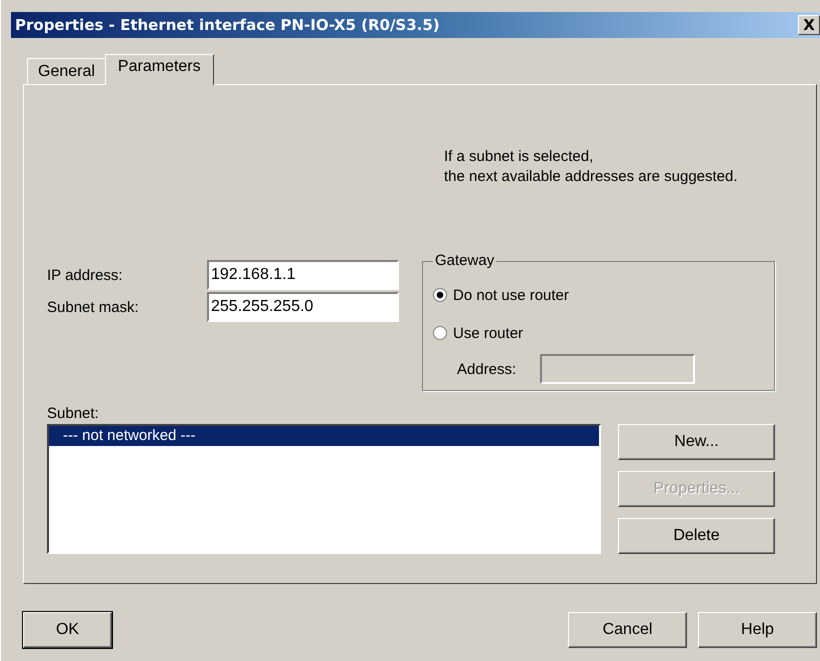  I want to click on radio-option: Do not use router, so click(598, 295).